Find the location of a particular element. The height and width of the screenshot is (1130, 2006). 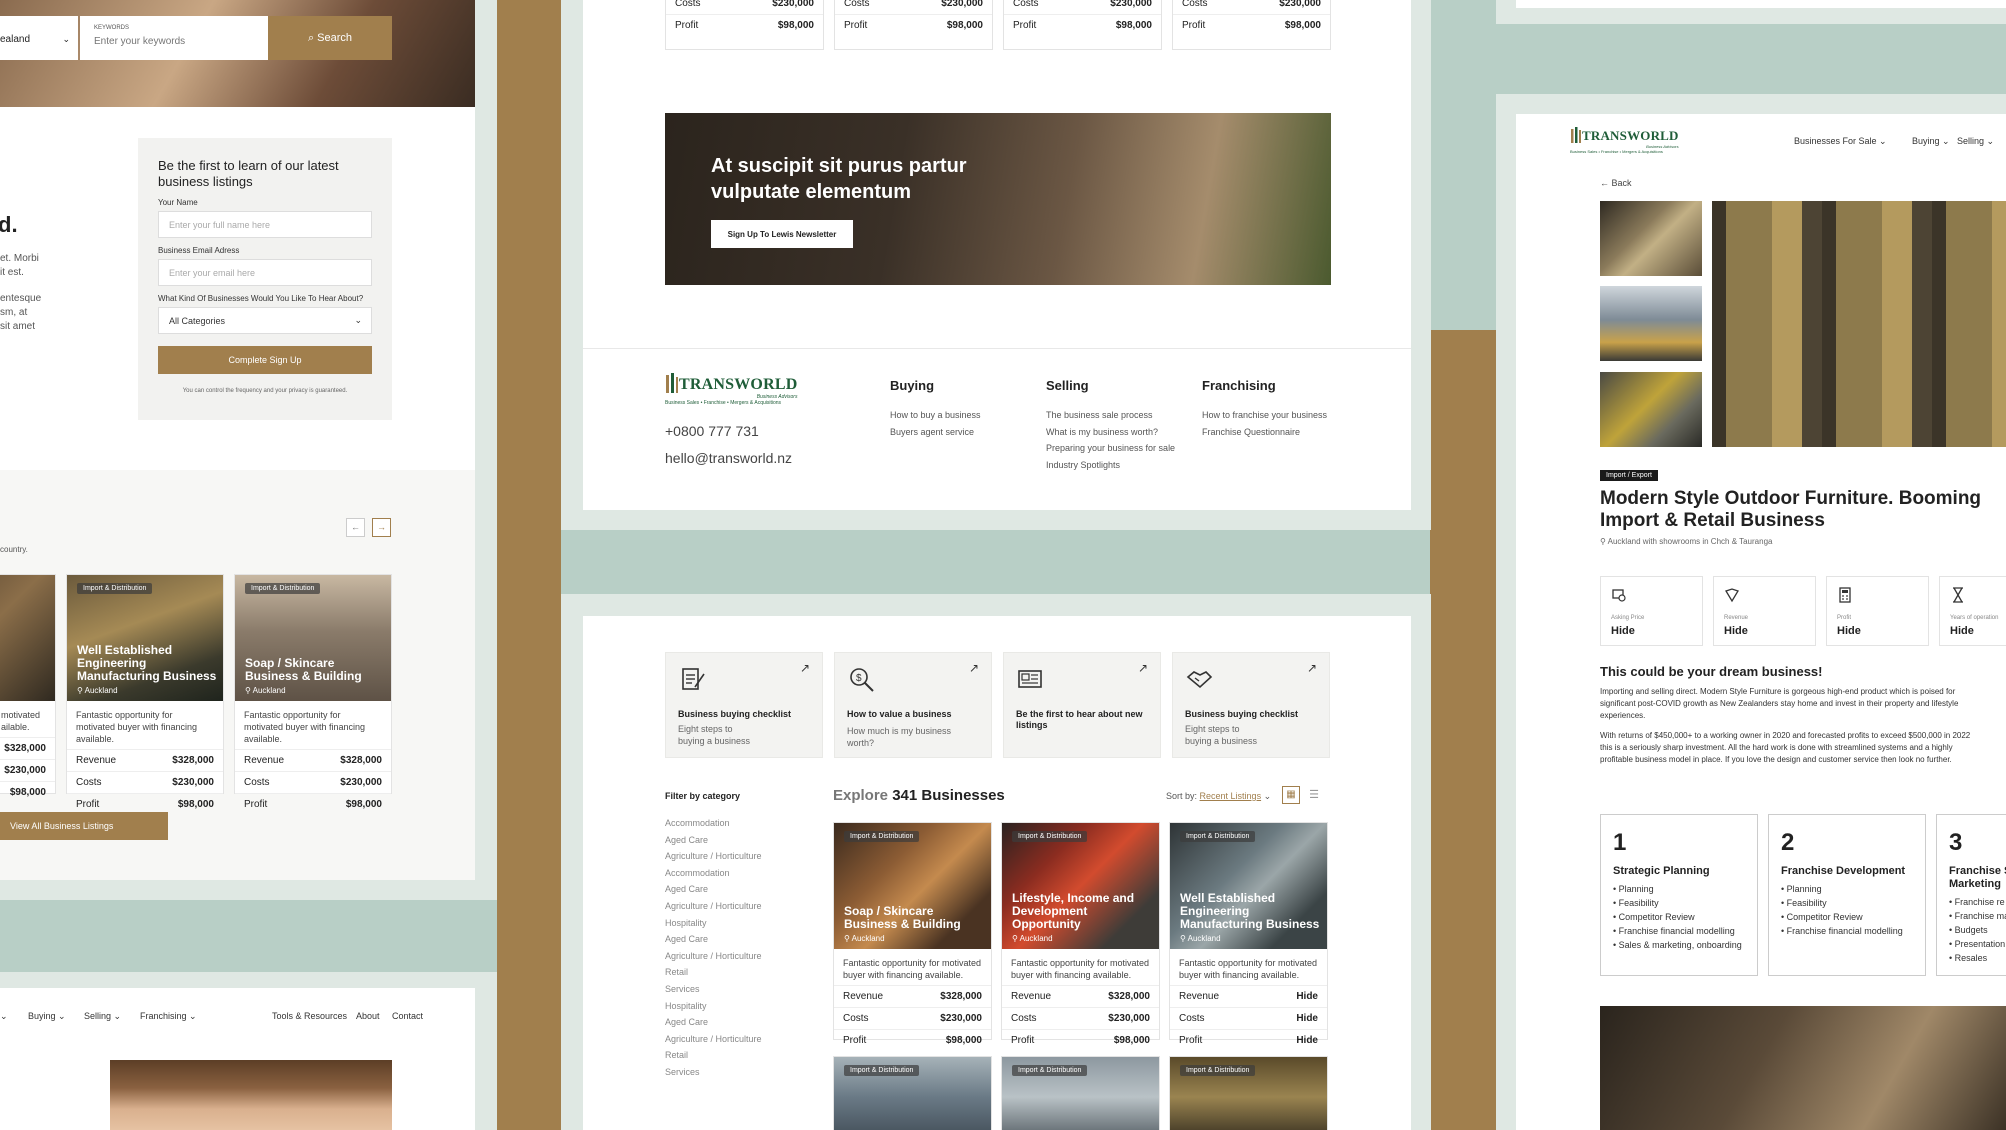

back-link: ← Back is located at coordinates (1616, 183).